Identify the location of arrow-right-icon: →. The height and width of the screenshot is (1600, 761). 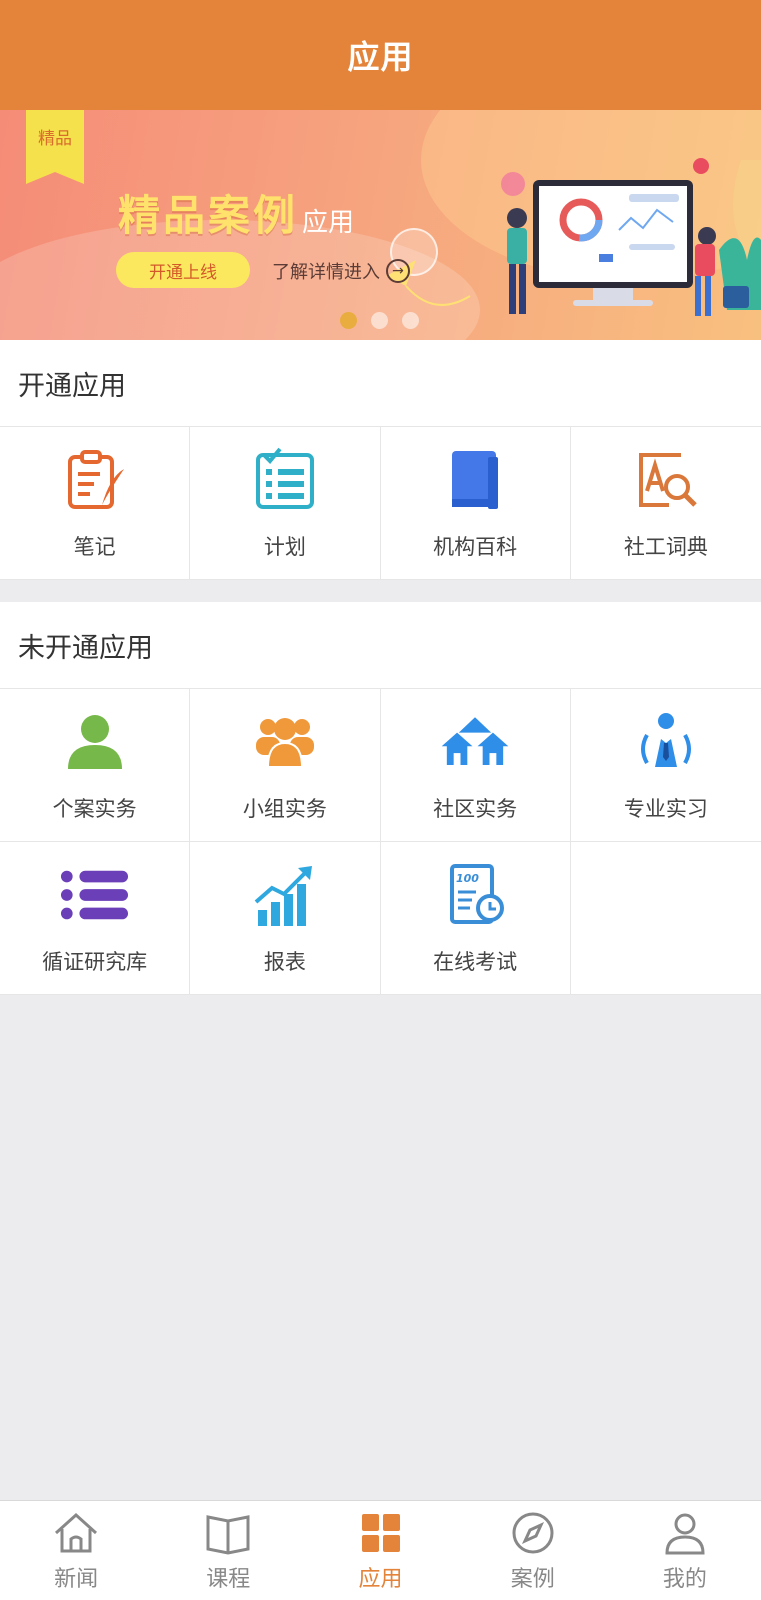
(398, 271).